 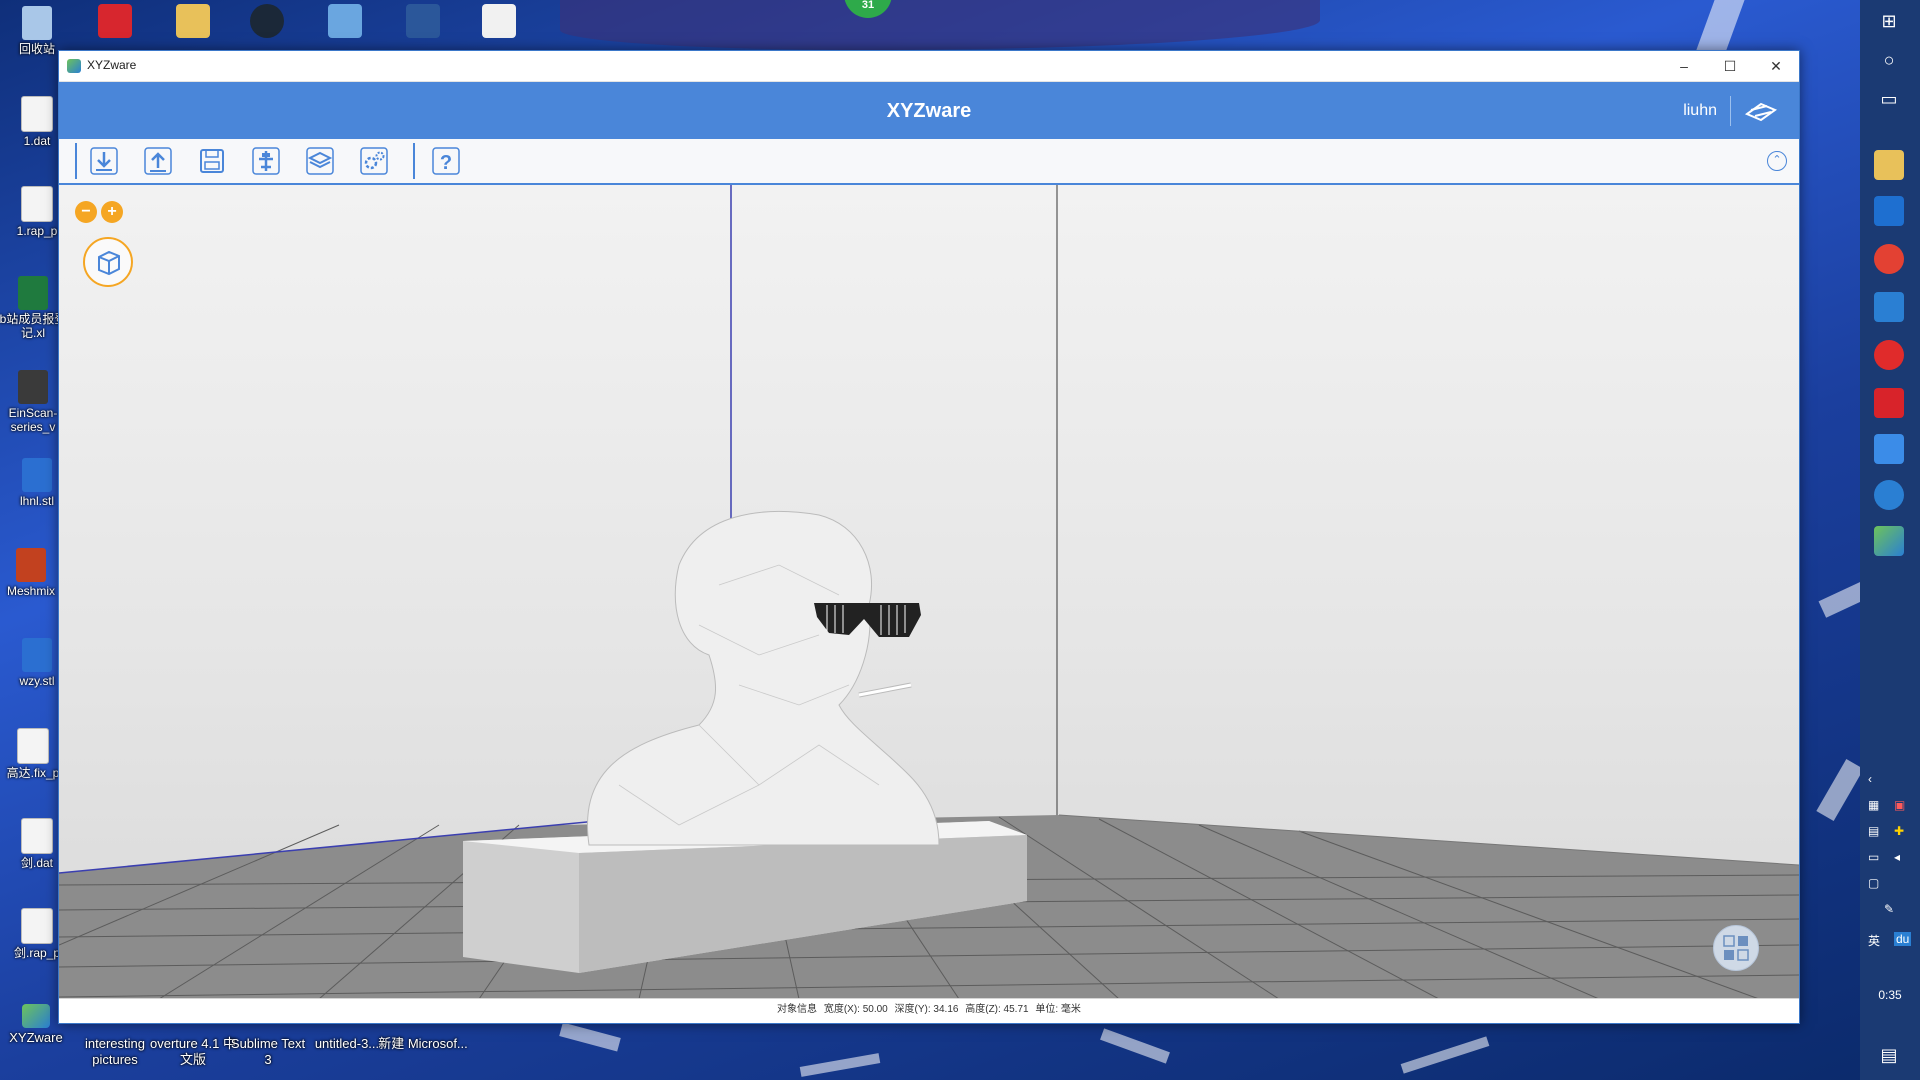 What do you see at coordinates (1903, 939) in the screenshot?
I see `ime-du-badge: du` at bounding box center [1903, 939].